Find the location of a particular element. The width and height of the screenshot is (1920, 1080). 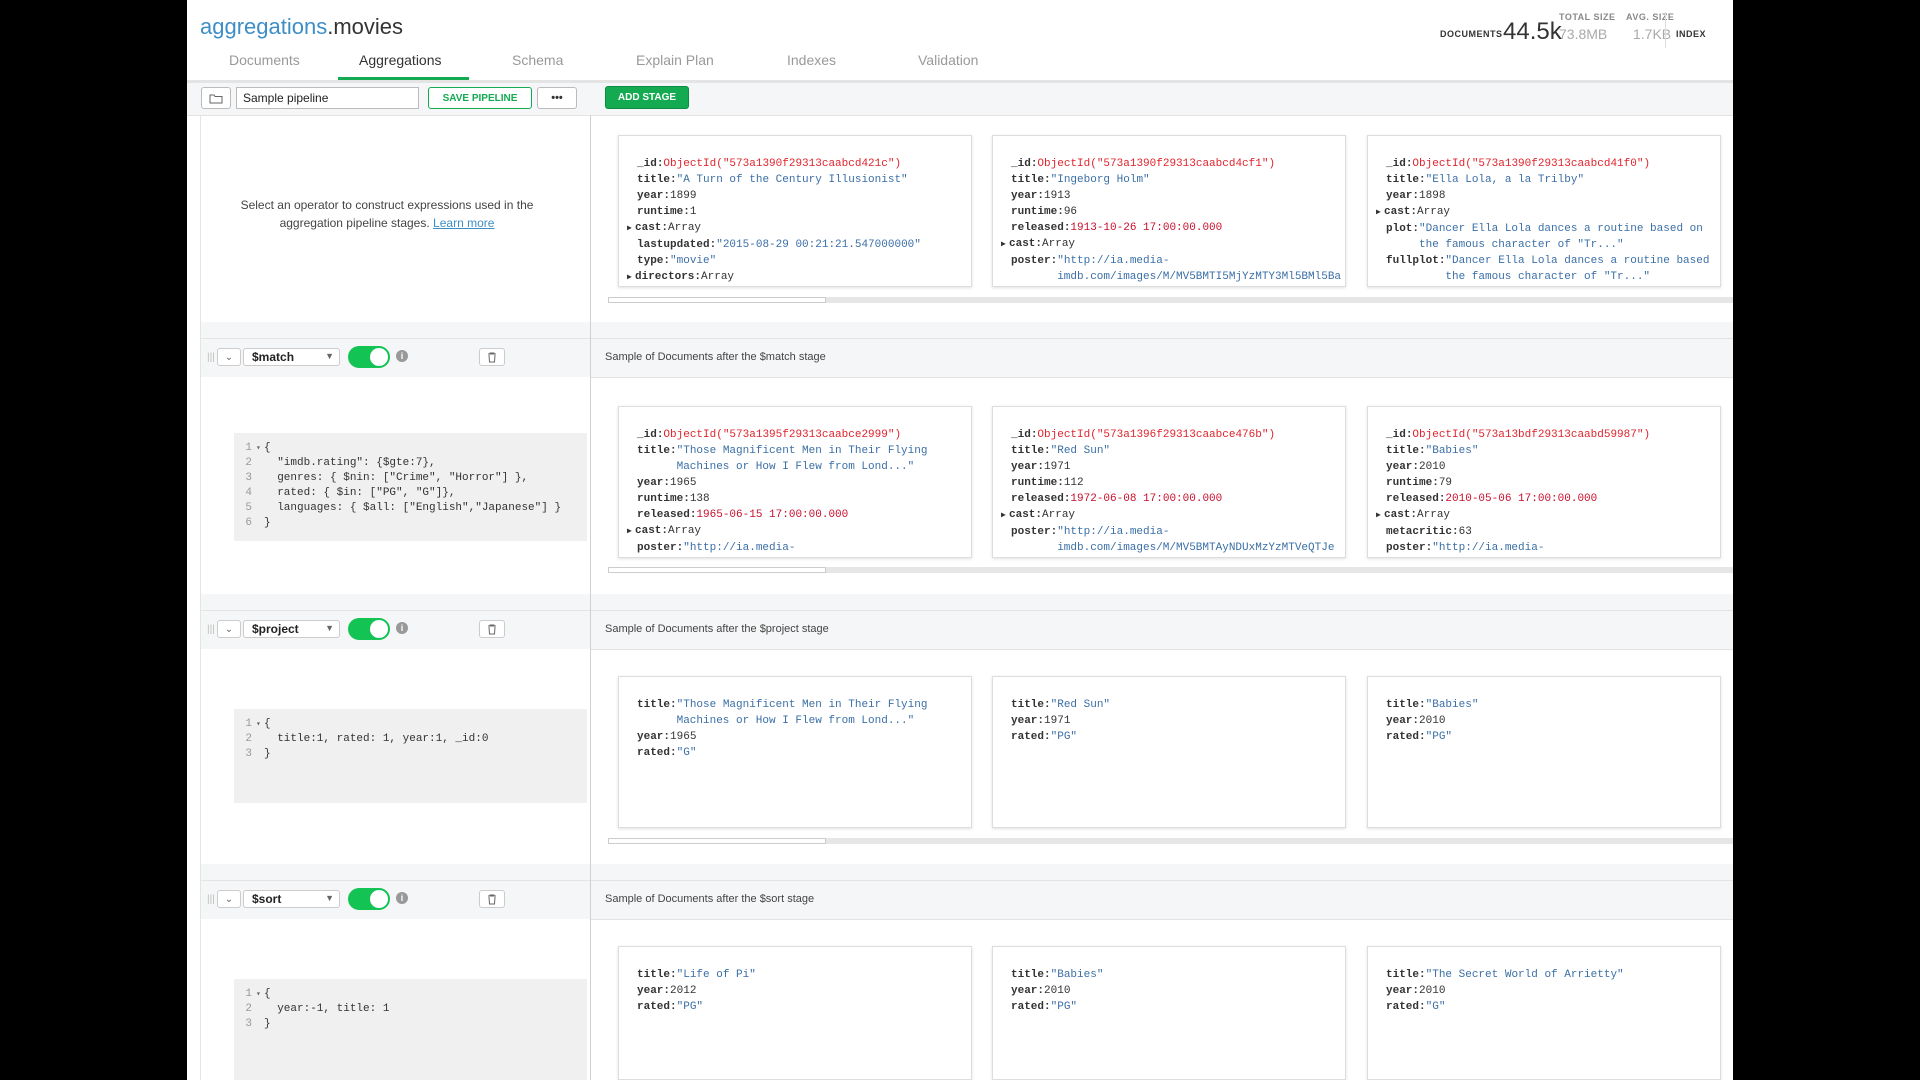

document-field: year:1898 is located at coordinates (1553, 196).